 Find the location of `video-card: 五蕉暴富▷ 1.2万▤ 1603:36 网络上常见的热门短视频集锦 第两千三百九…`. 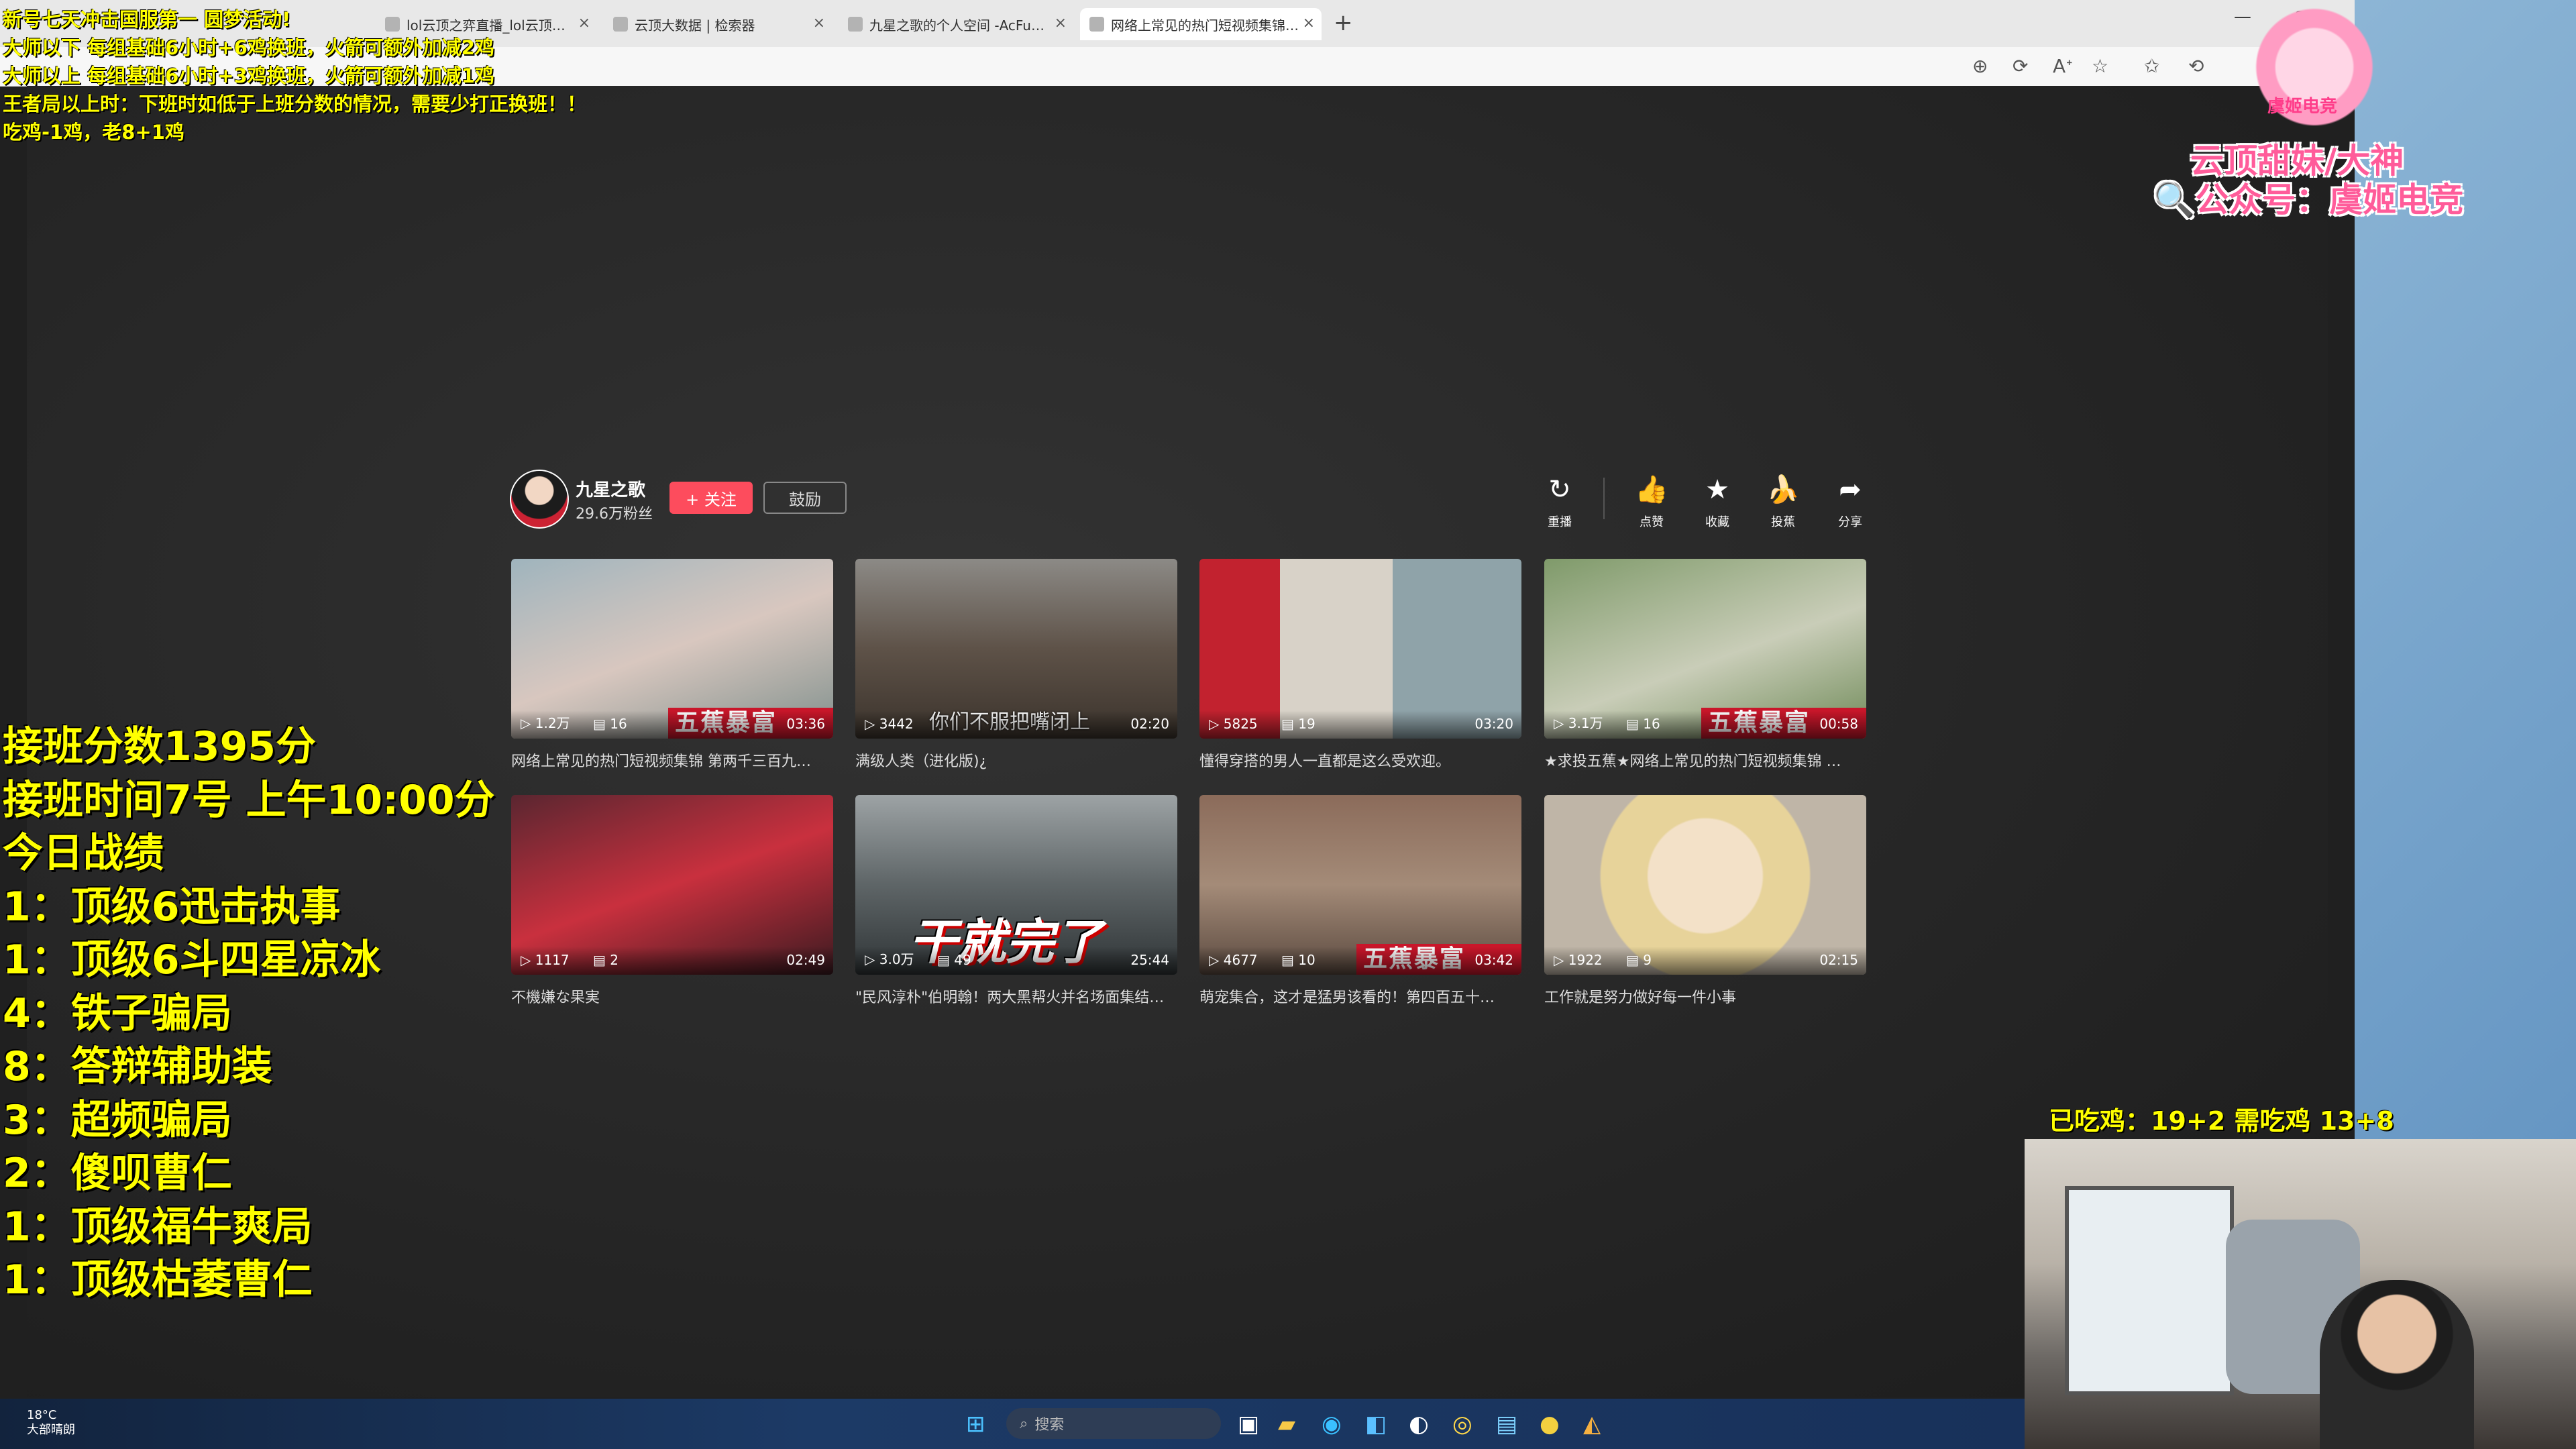

video-card: 五蕉暴富▷ 1.2万▤ 1603:36 网络上常见的热门短视频集锦 第两千三百九… is located at coordinates (672, 665).